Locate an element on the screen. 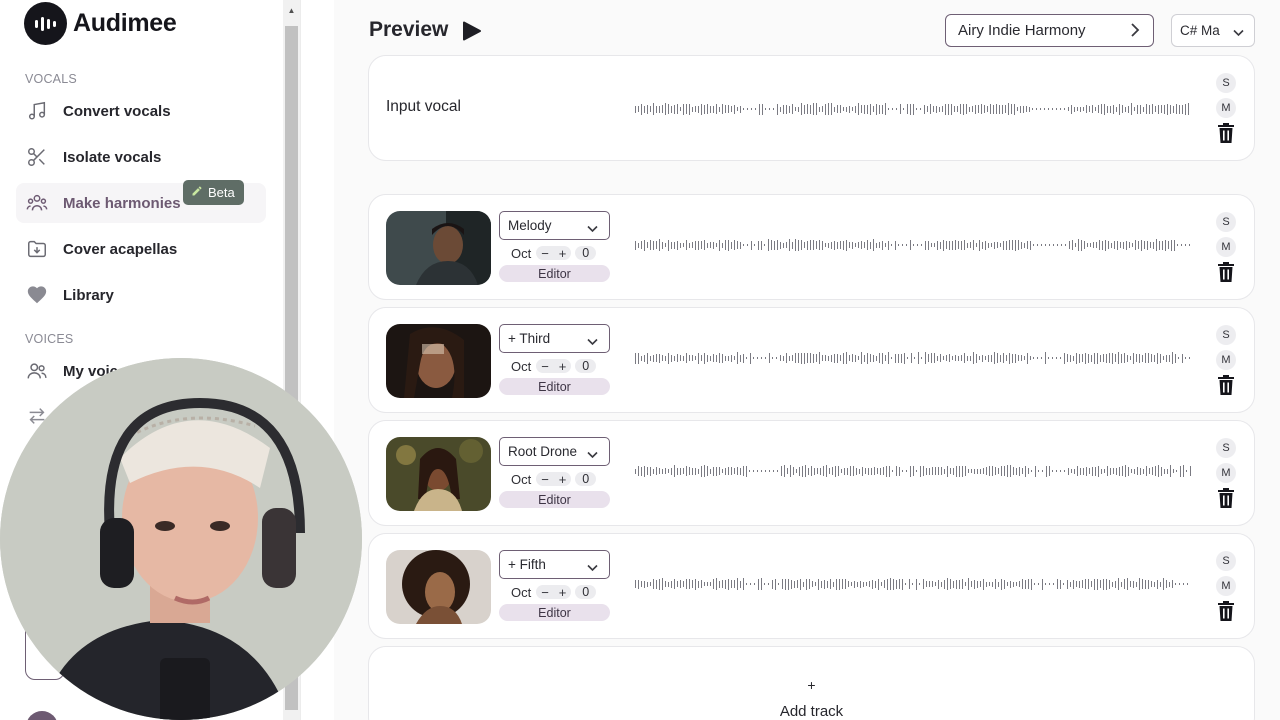 Image resolution: width=1280 pixels, height=720 pixels. pencil-icon is located at coordinates (197, 192).